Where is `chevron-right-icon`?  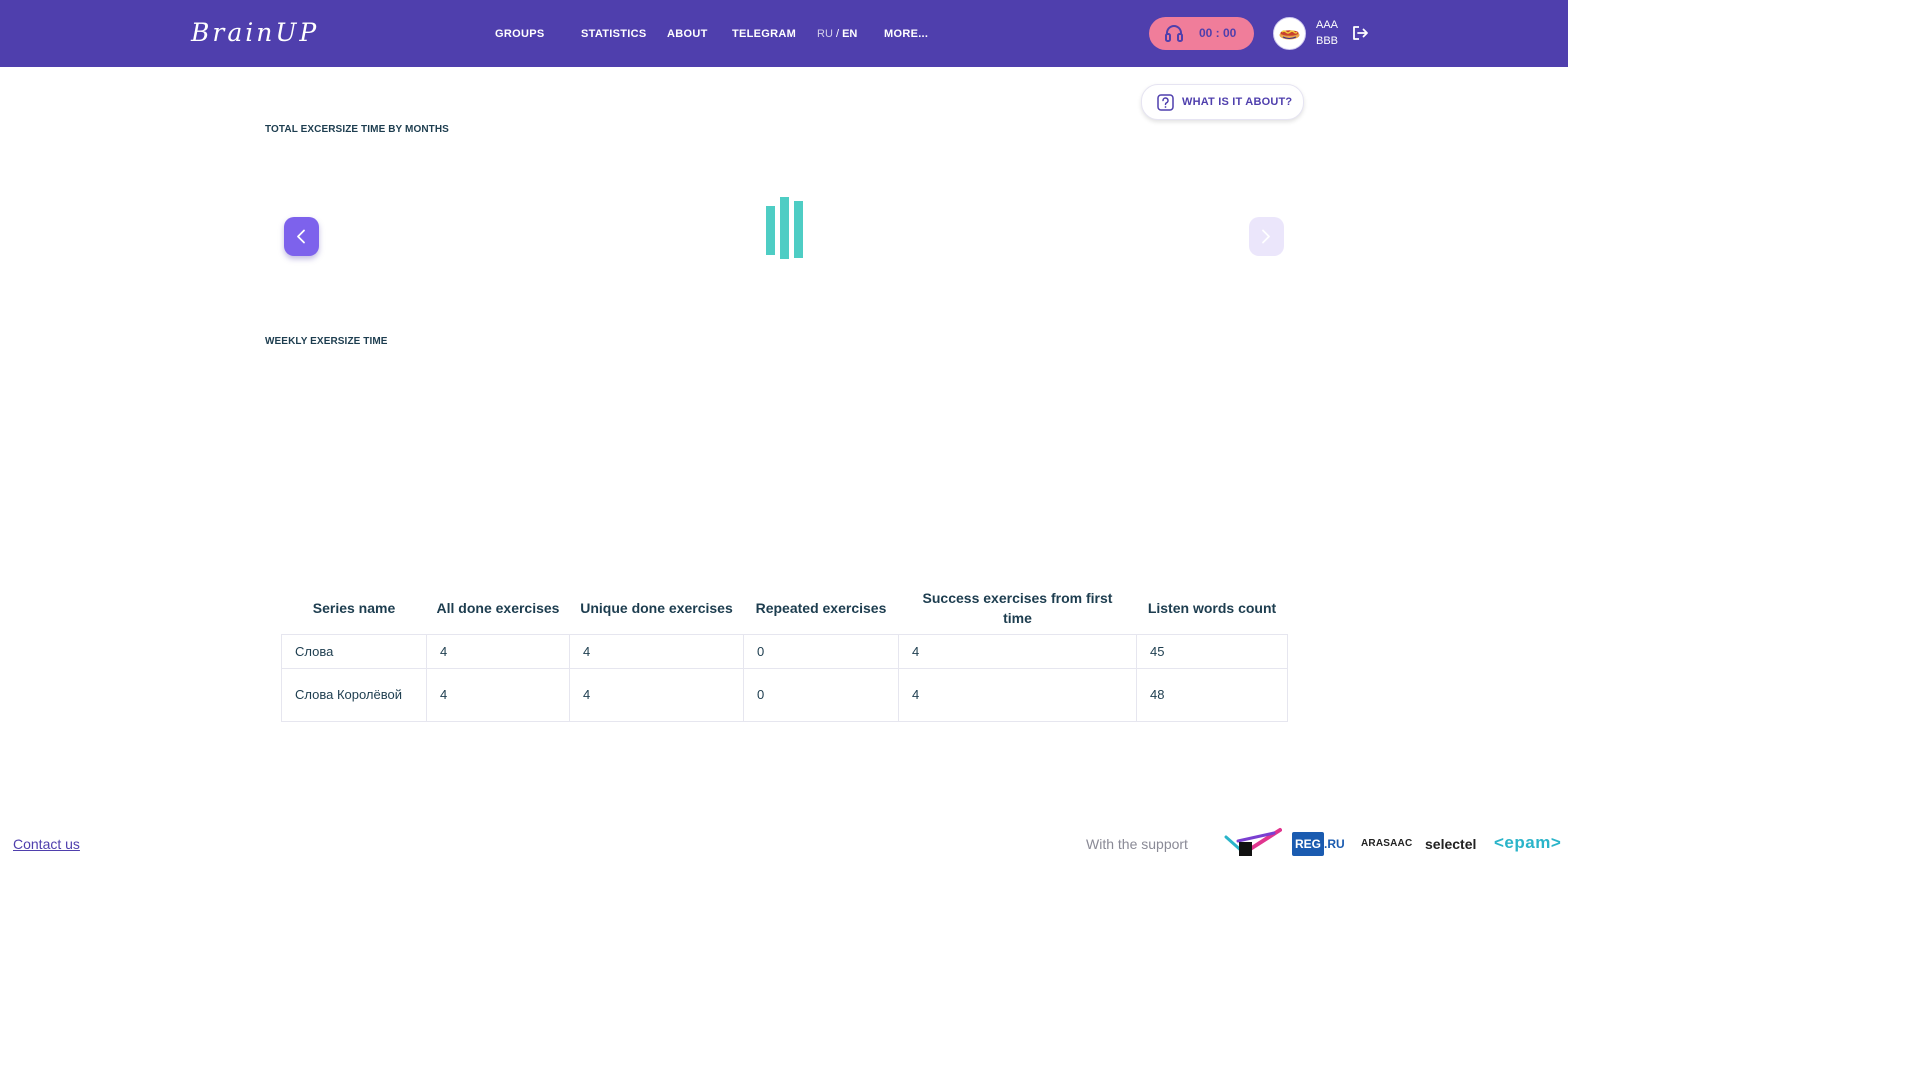 chevron-right-icon is located at coordinates (1266, 236).